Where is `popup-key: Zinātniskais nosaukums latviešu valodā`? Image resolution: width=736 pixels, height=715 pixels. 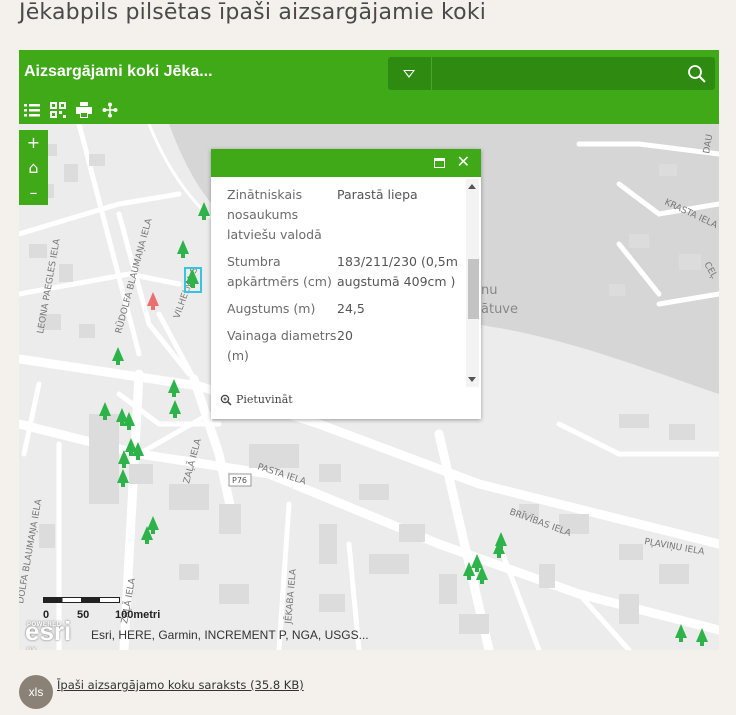
popup-key: Zinātniskais nosaukums latviešu valodā is located at coordinates (274, 214).